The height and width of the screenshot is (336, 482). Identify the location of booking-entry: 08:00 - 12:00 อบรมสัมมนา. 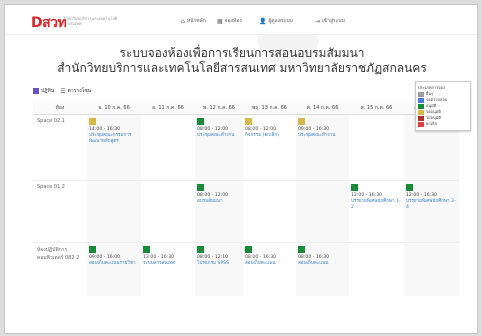
(219, 194).